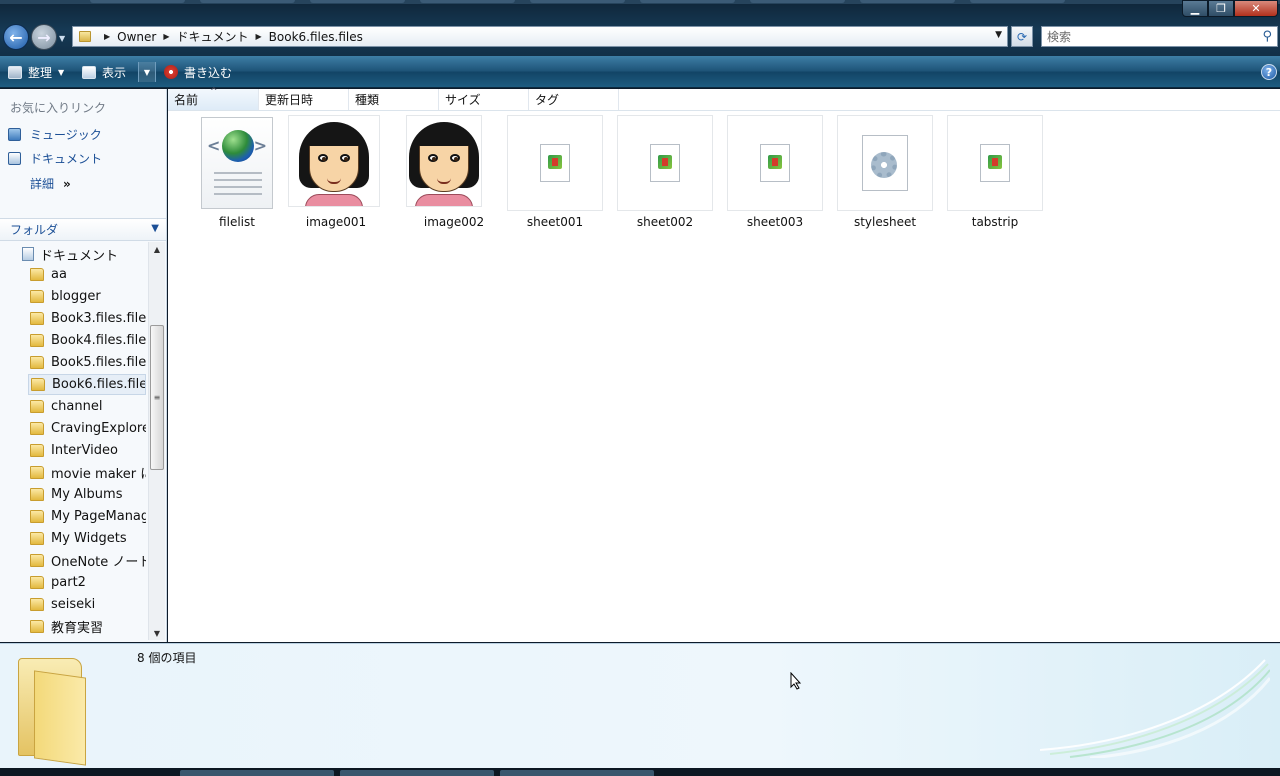  Describe the element at coordinates (14, 134) in the screenshot. I see `music-folder-icon` at that location.